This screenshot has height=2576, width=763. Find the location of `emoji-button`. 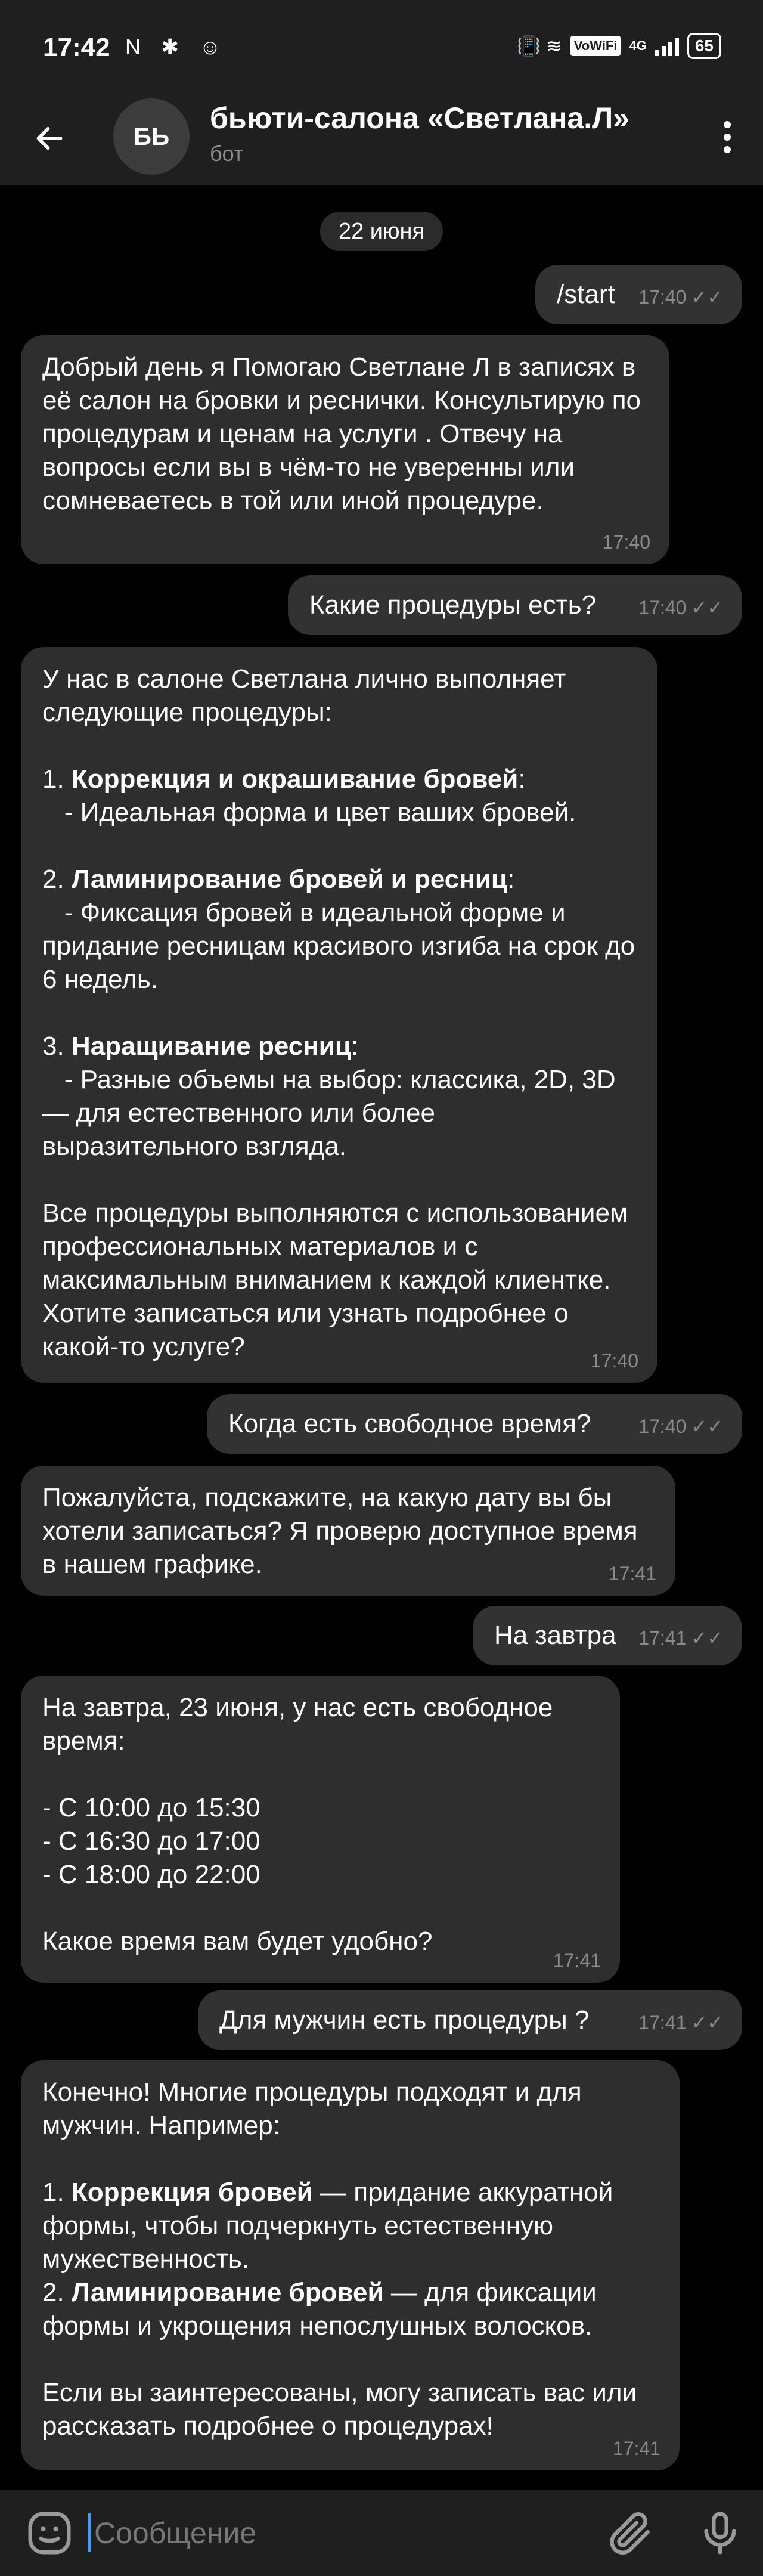

emoji-button is located at coordinates (49, 2533).